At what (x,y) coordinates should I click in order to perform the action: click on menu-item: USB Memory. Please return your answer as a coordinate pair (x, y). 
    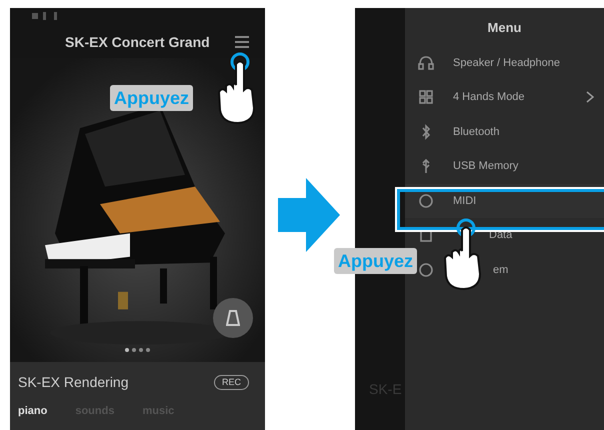
    Looking at the image, I should click on (504, 166).